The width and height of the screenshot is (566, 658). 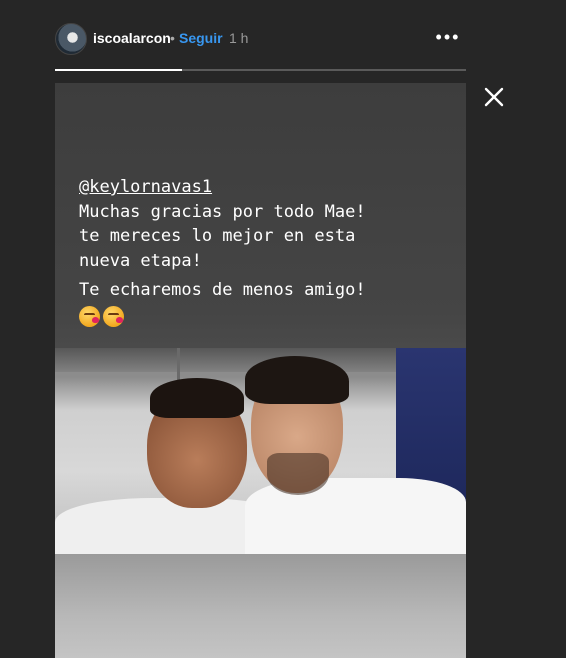 I want to click on story-progress-fill, so click(x=119, y=70).